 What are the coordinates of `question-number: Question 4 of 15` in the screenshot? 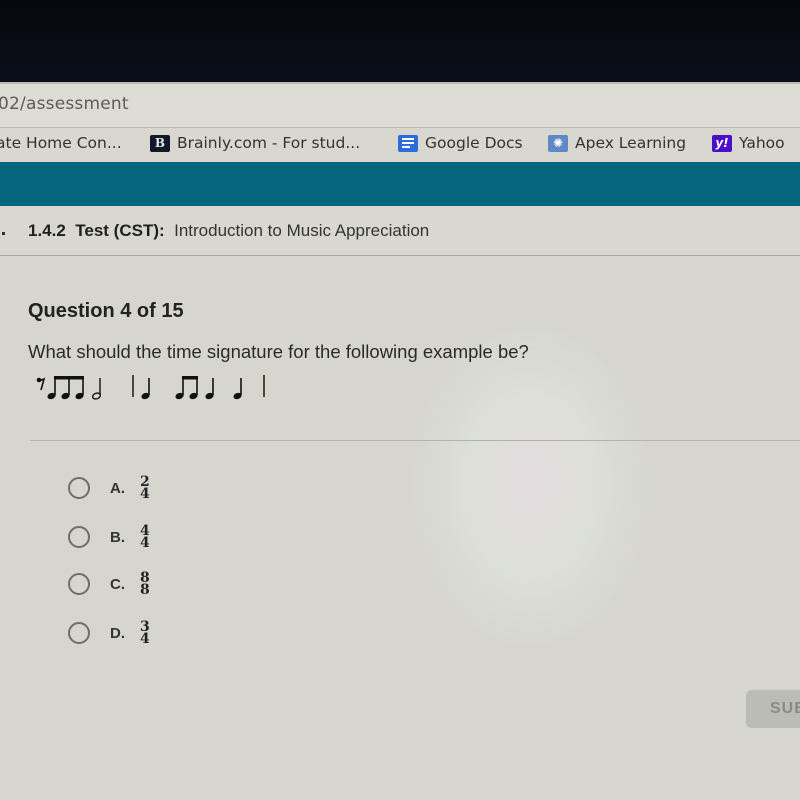 It's located at (106, 311).